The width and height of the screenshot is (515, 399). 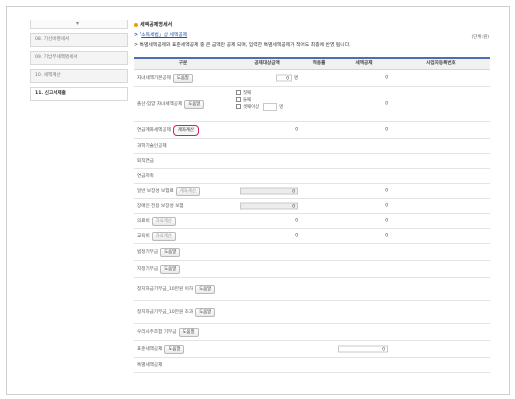 I want to click on table-row: 정치자금기부금_10만원 초과 도움말, so click(x=312, y=312).